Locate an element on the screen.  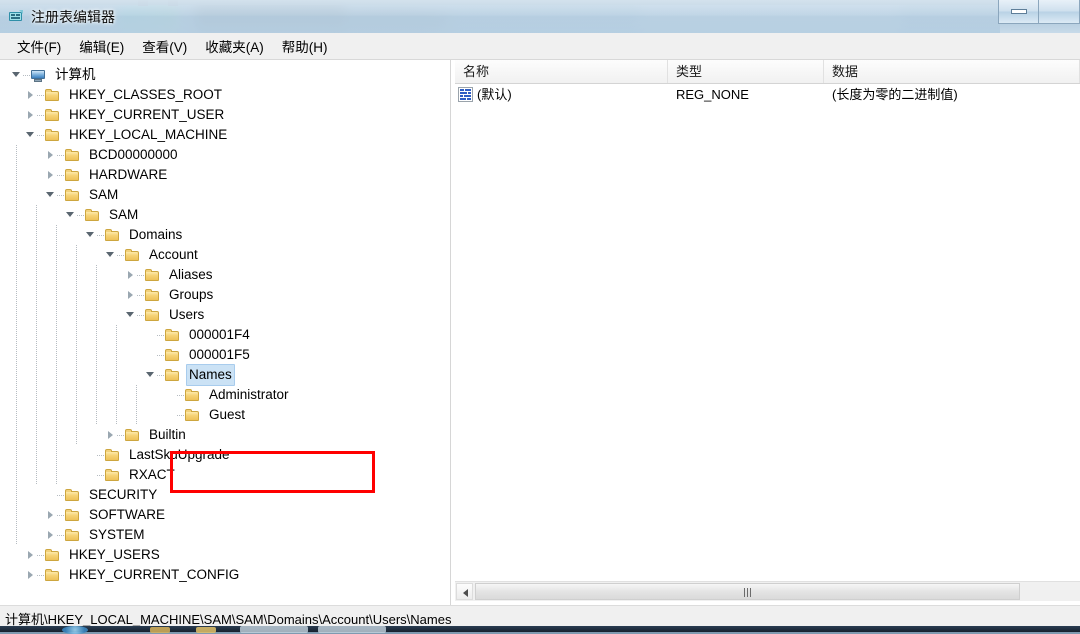
tree-item: Groups is located at coordinates (224, 295).